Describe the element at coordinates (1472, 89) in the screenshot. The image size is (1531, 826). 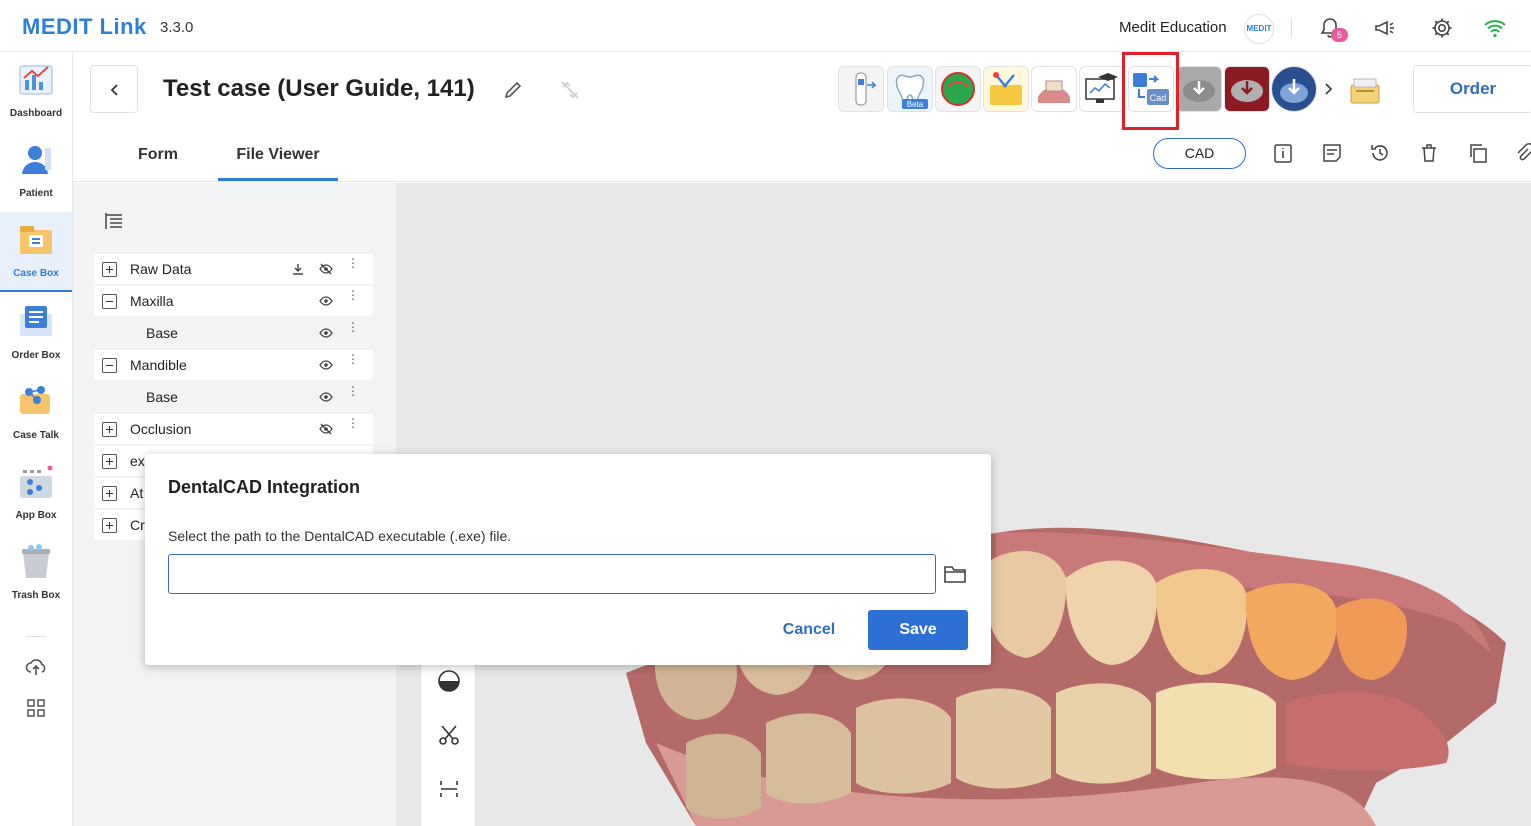
I see `order-button: Order` at that location.